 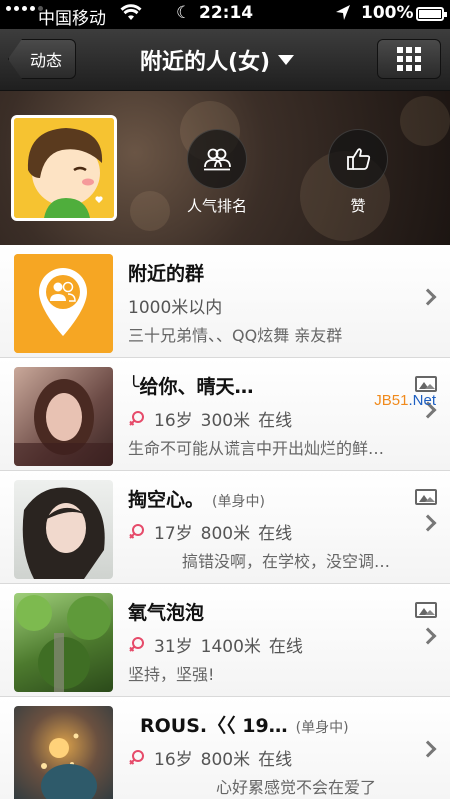 I want to click on group-name: 附近的群, so click(x=166, y=274).